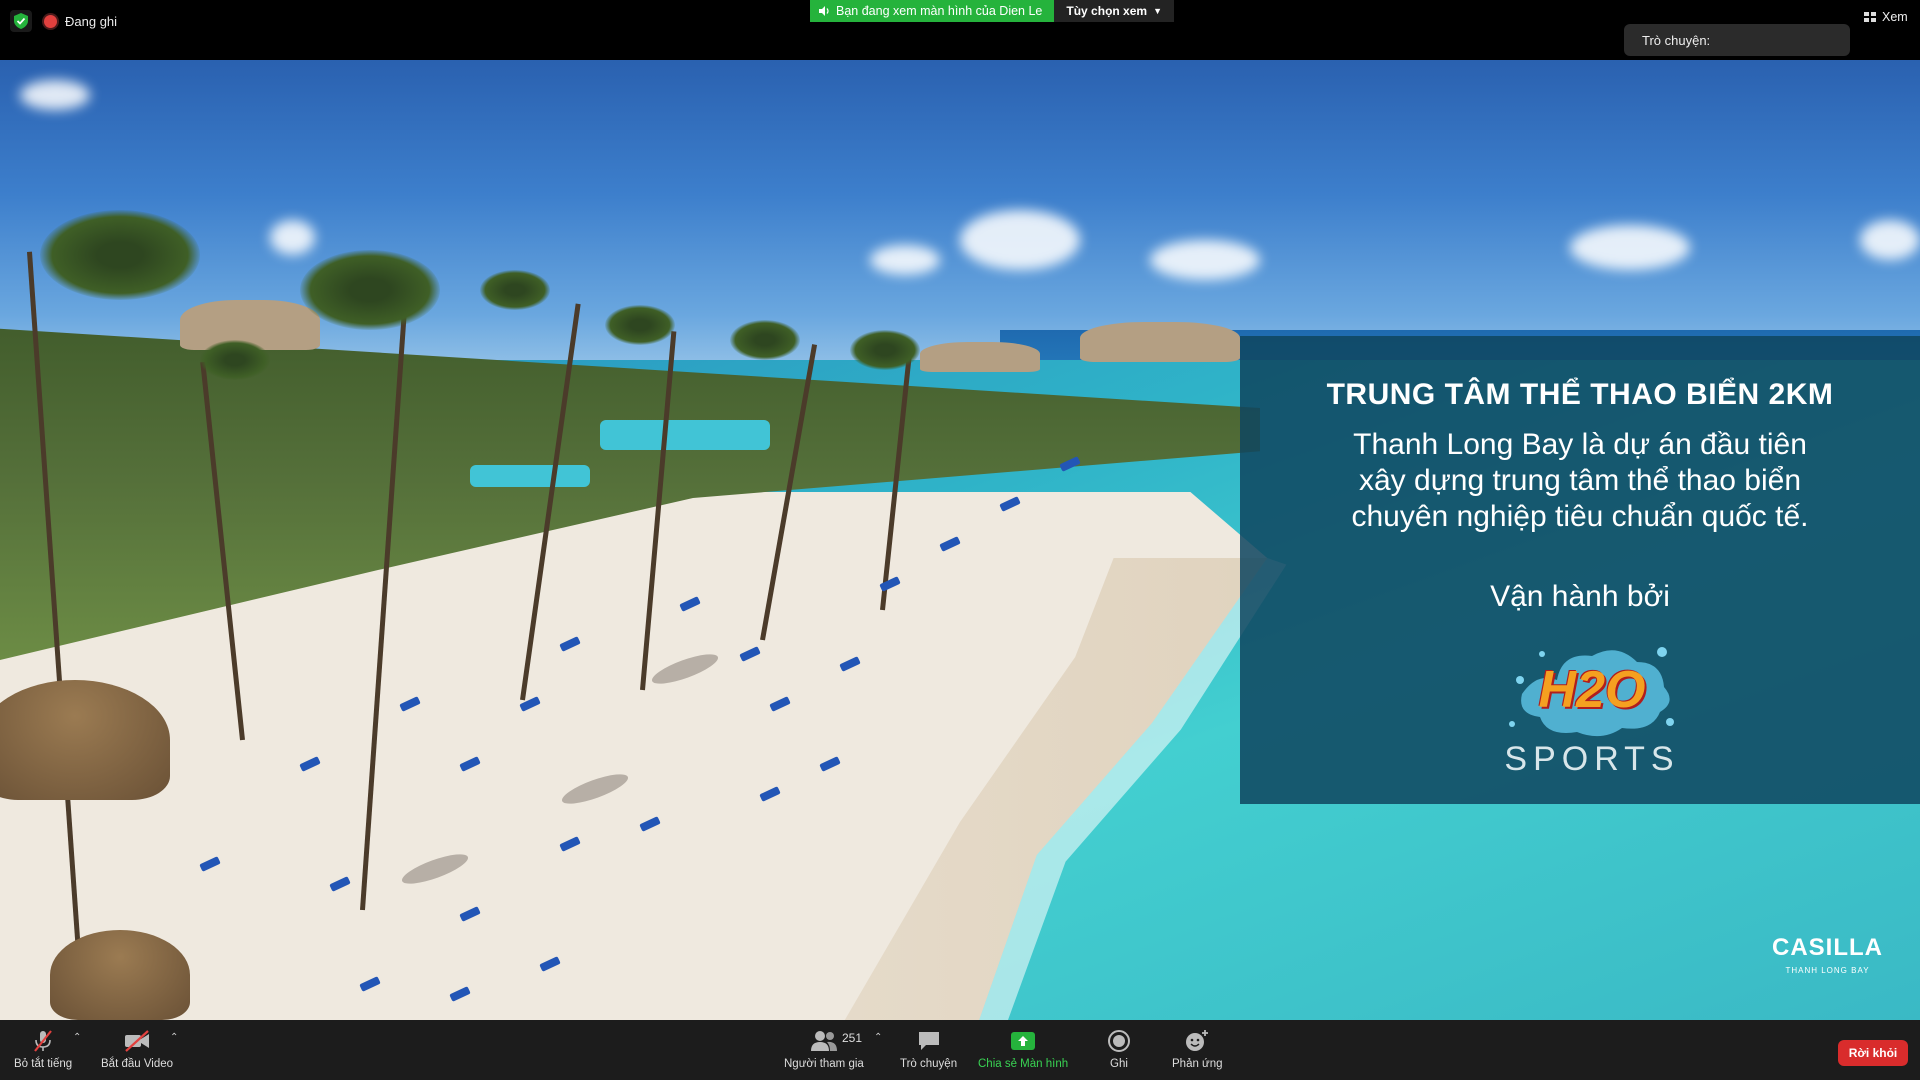 The width and height of the screenshot is (1920, 1080). Describe the element at coordinates (1895, 17) in the screenshot. I see `view-button-label: Xem` at that location.